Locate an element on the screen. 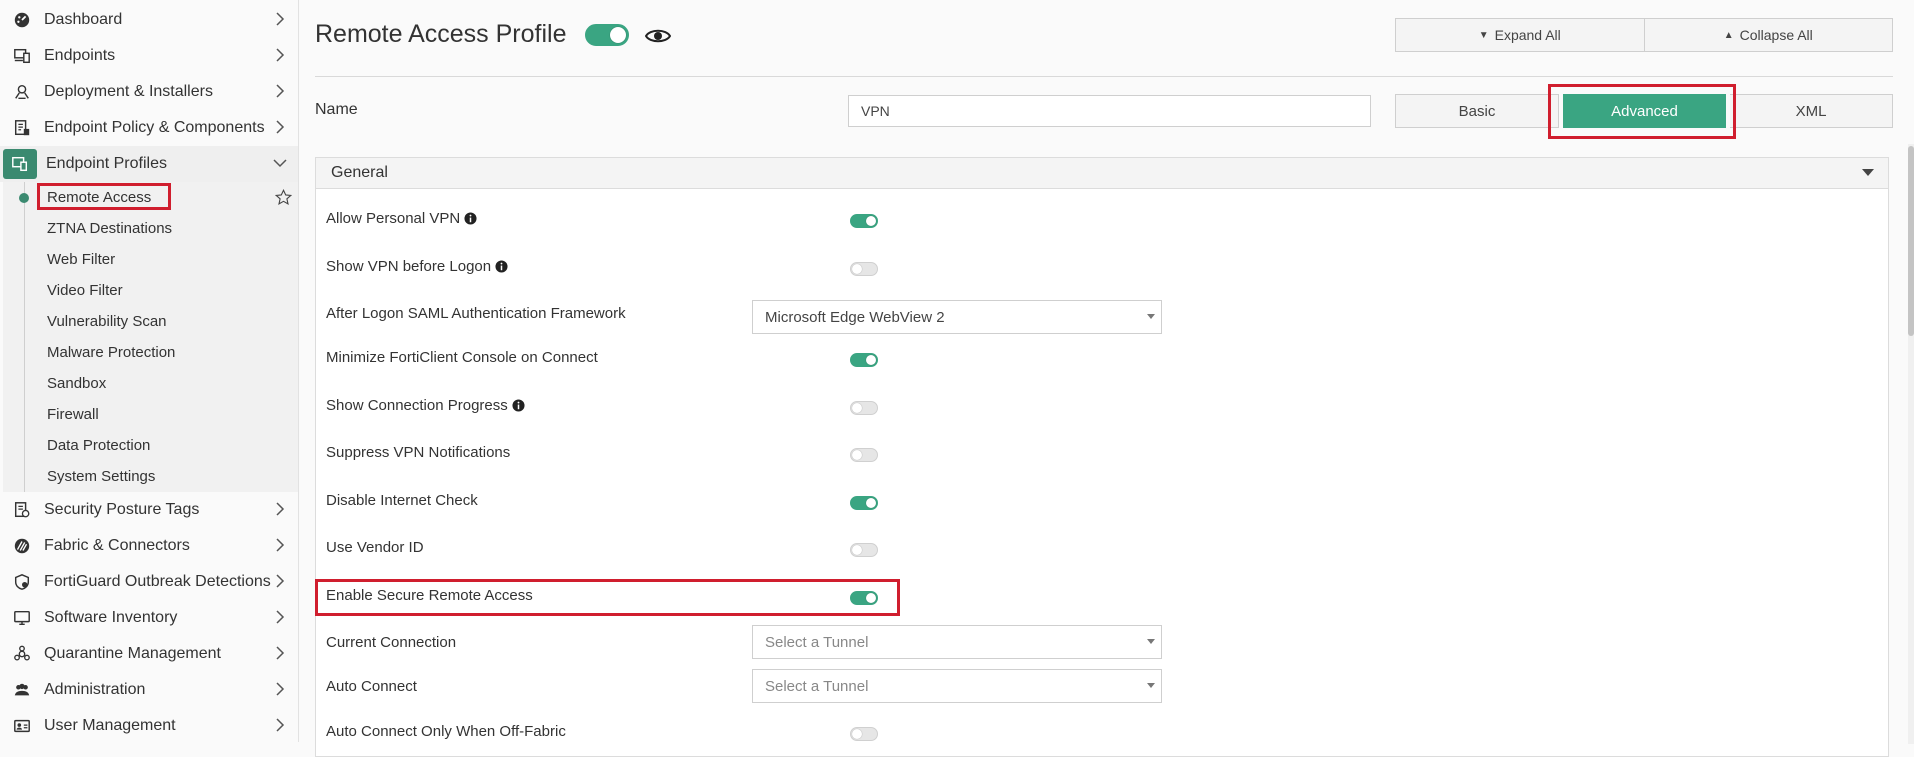 The width and height of the screenshot is (1914, 757). sidebar-subitem-label: System Settings is located at coordinates (101, 476).